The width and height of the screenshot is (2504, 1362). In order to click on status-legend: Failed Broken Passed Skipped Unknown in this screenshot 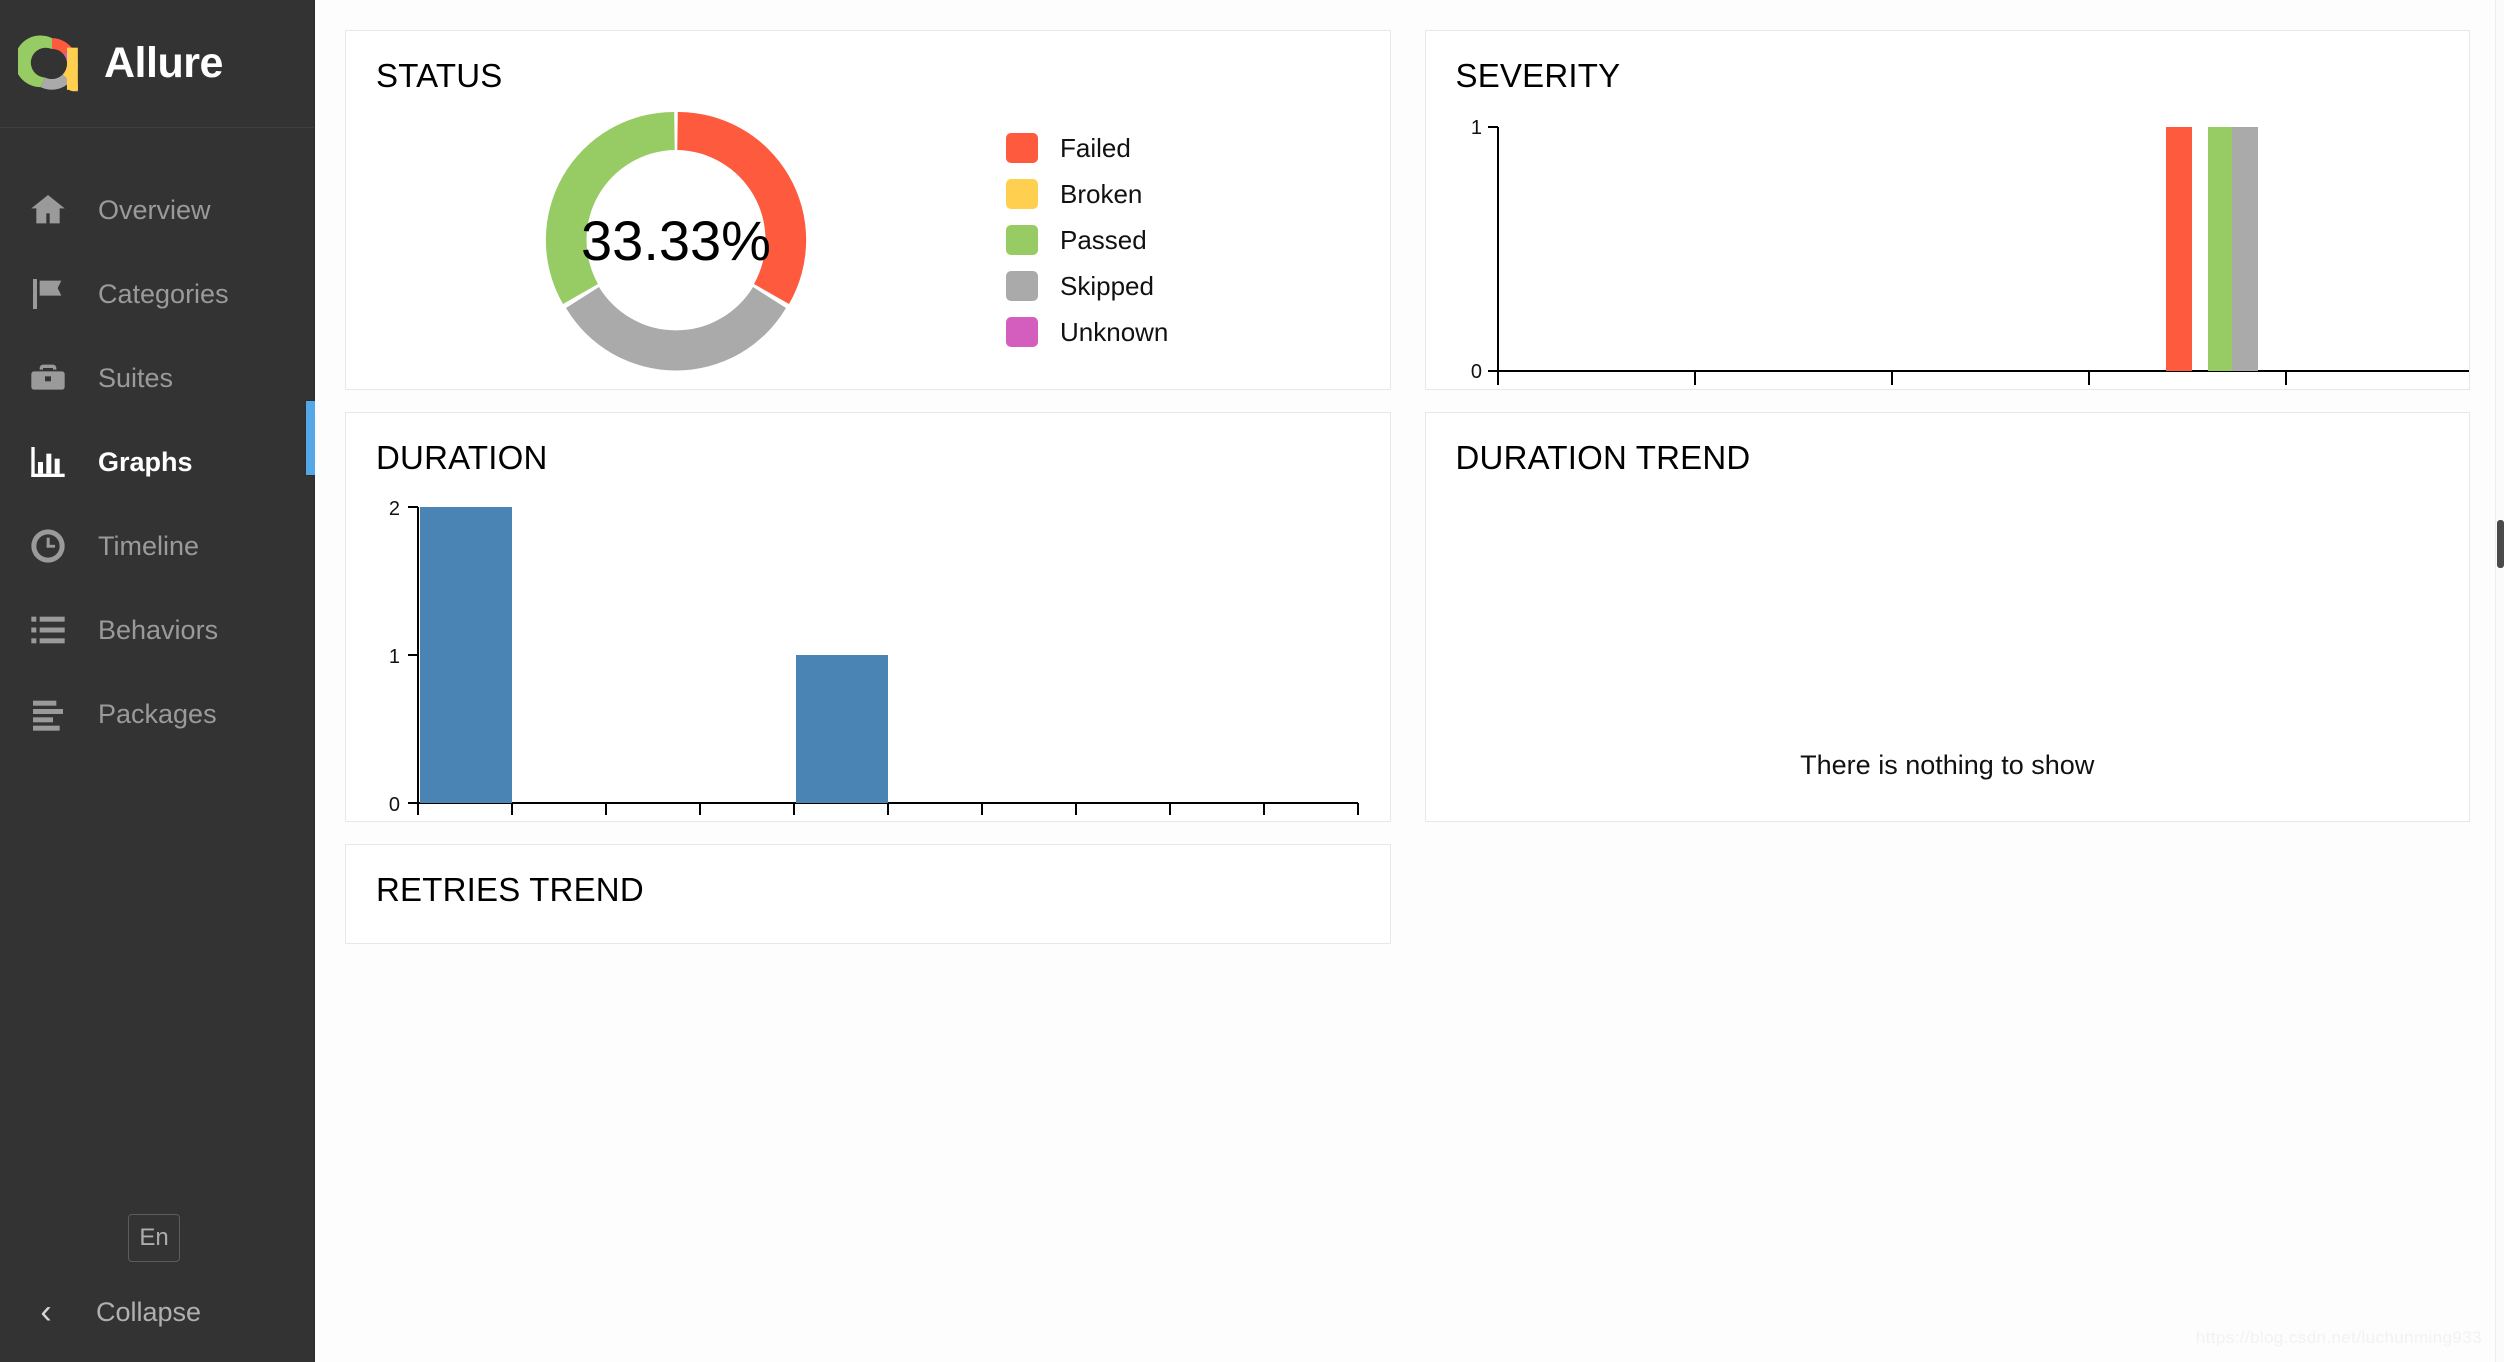, I will do `click(1087, 240)`.